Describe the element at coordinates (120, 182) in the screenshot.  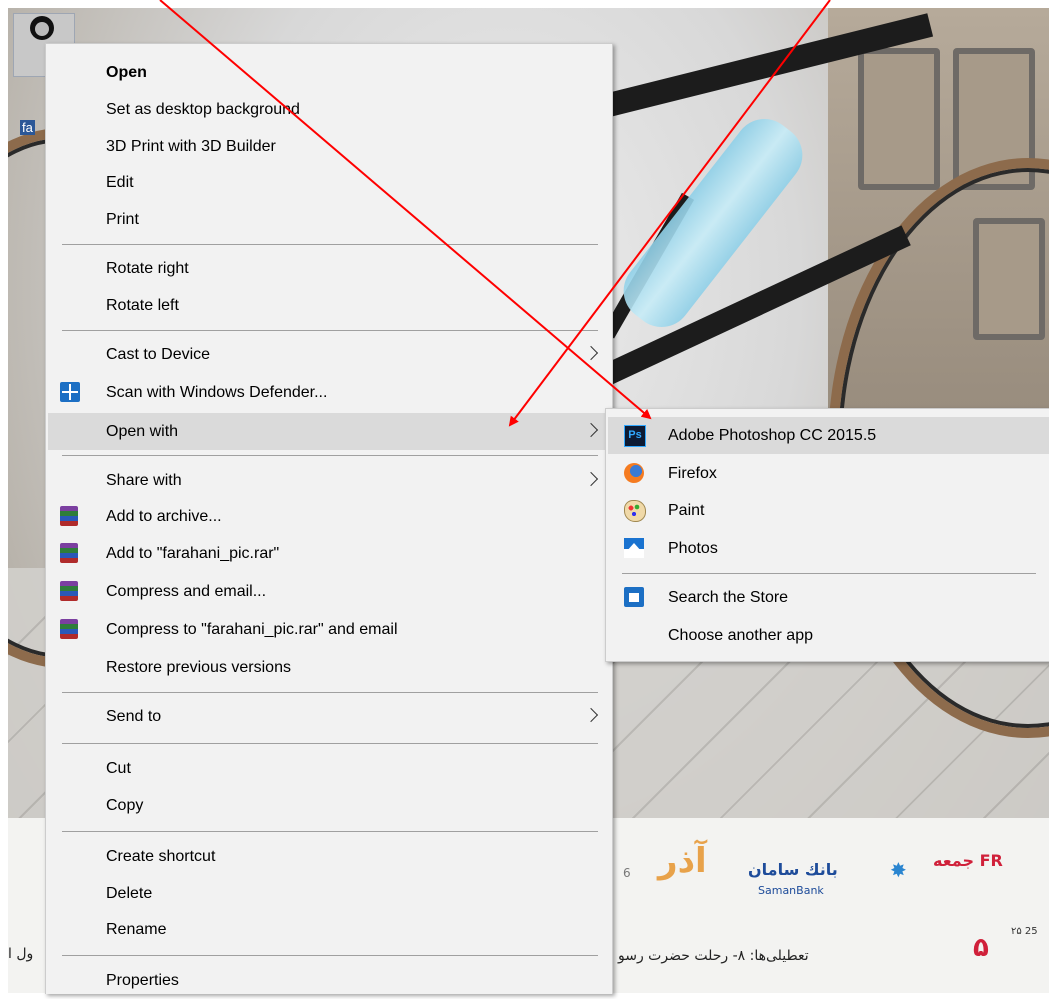
I see `menu-item-label: Edit` at that location.